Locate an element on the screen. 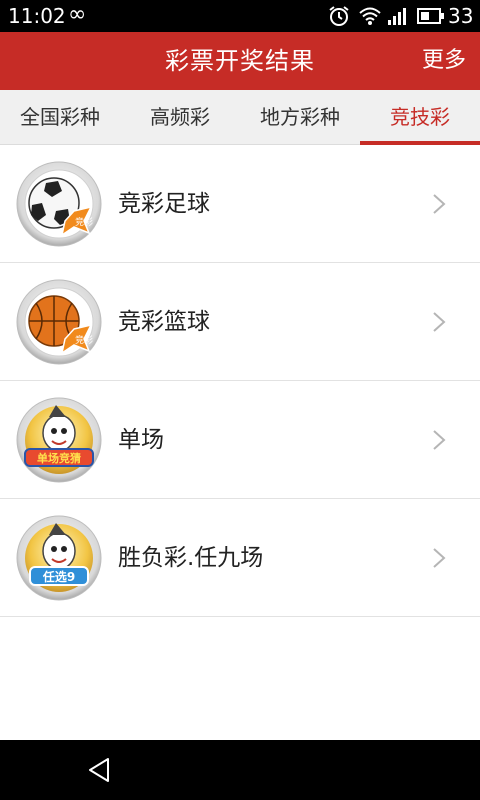  tab-national: 全国彩种 is located at coordinates (60, 117).